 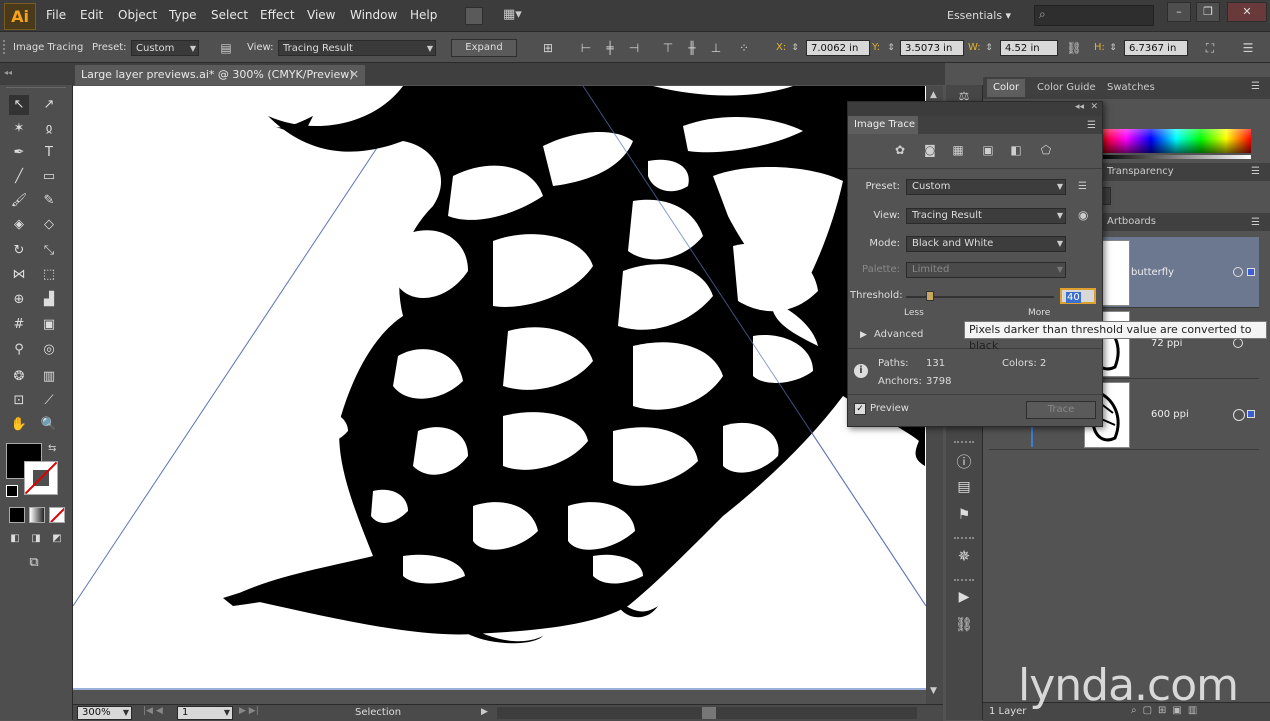 What do you see at coordinates (277, 15) in the screenshot?
I see `menu-effect: Effect` at bounding box center [277, 15].